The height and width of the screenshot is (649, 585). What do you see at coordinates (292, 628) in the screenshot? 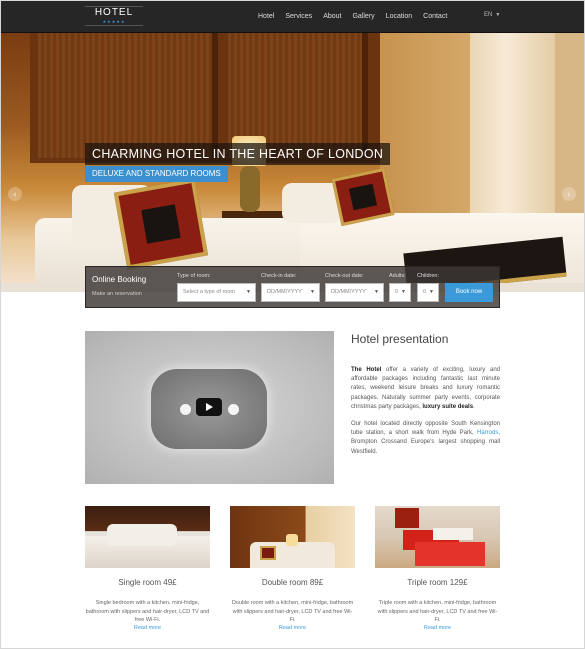
I see `read-more-link-double: Read more` at bounding box center [292, 628].